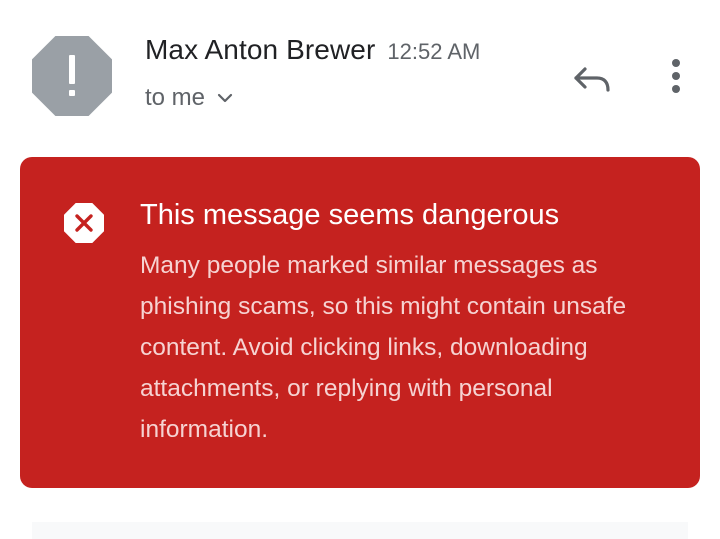  I want to click on reply-icon, so click(592, 79).